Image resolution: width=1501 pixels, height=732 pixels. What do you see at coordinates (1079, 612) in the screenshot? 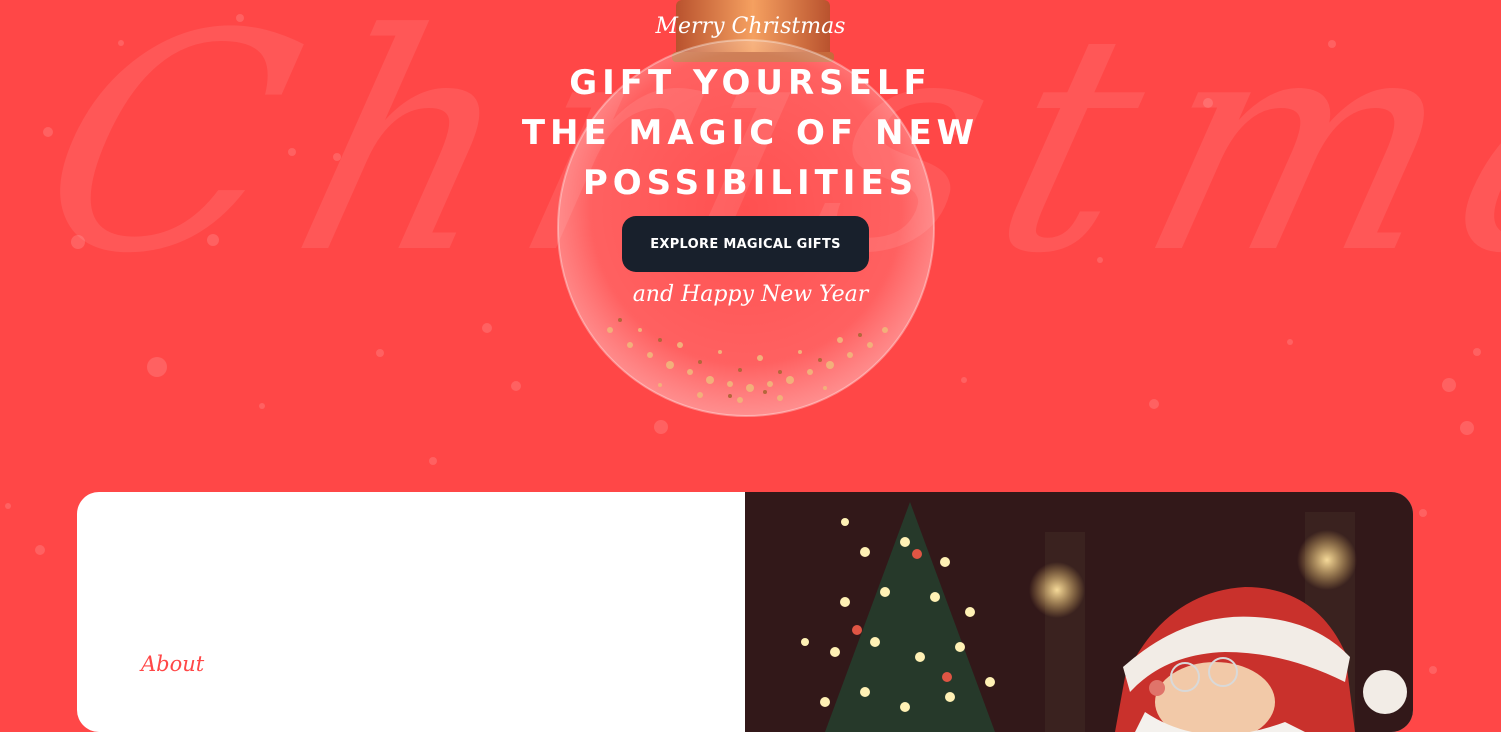
I see `santa-christmas-tree-image` at bounding box center [1079, 612].